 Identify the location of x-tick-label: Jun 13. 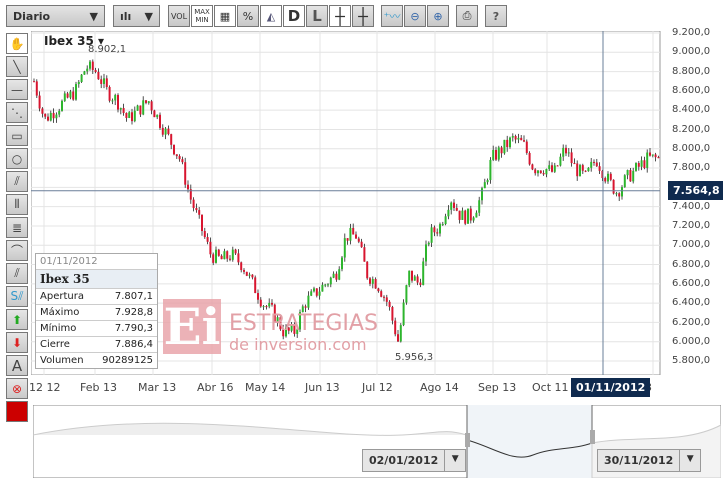
(322, 387).